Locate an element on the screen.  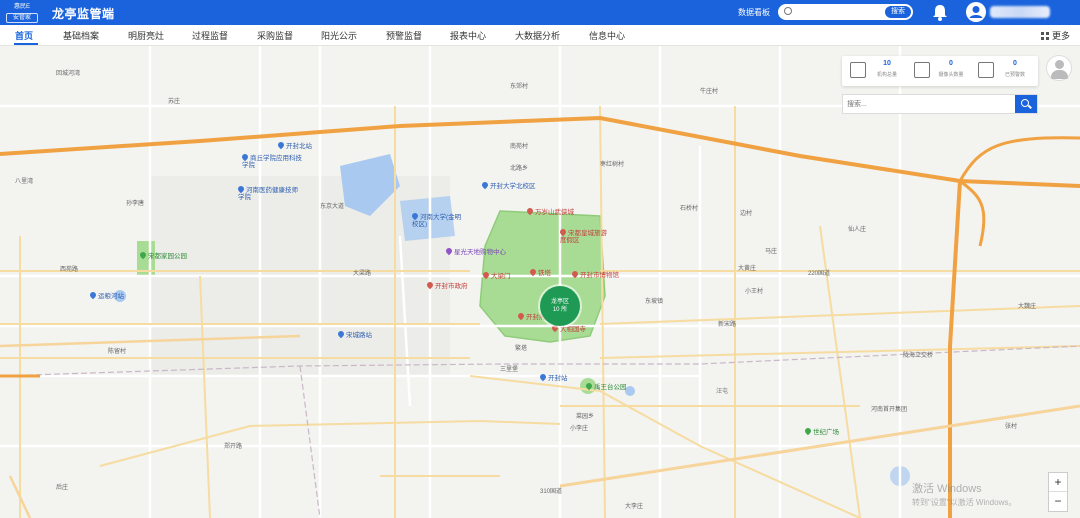
stat-warnings: 0 已预警数 is located at coordinates (1003, 71).